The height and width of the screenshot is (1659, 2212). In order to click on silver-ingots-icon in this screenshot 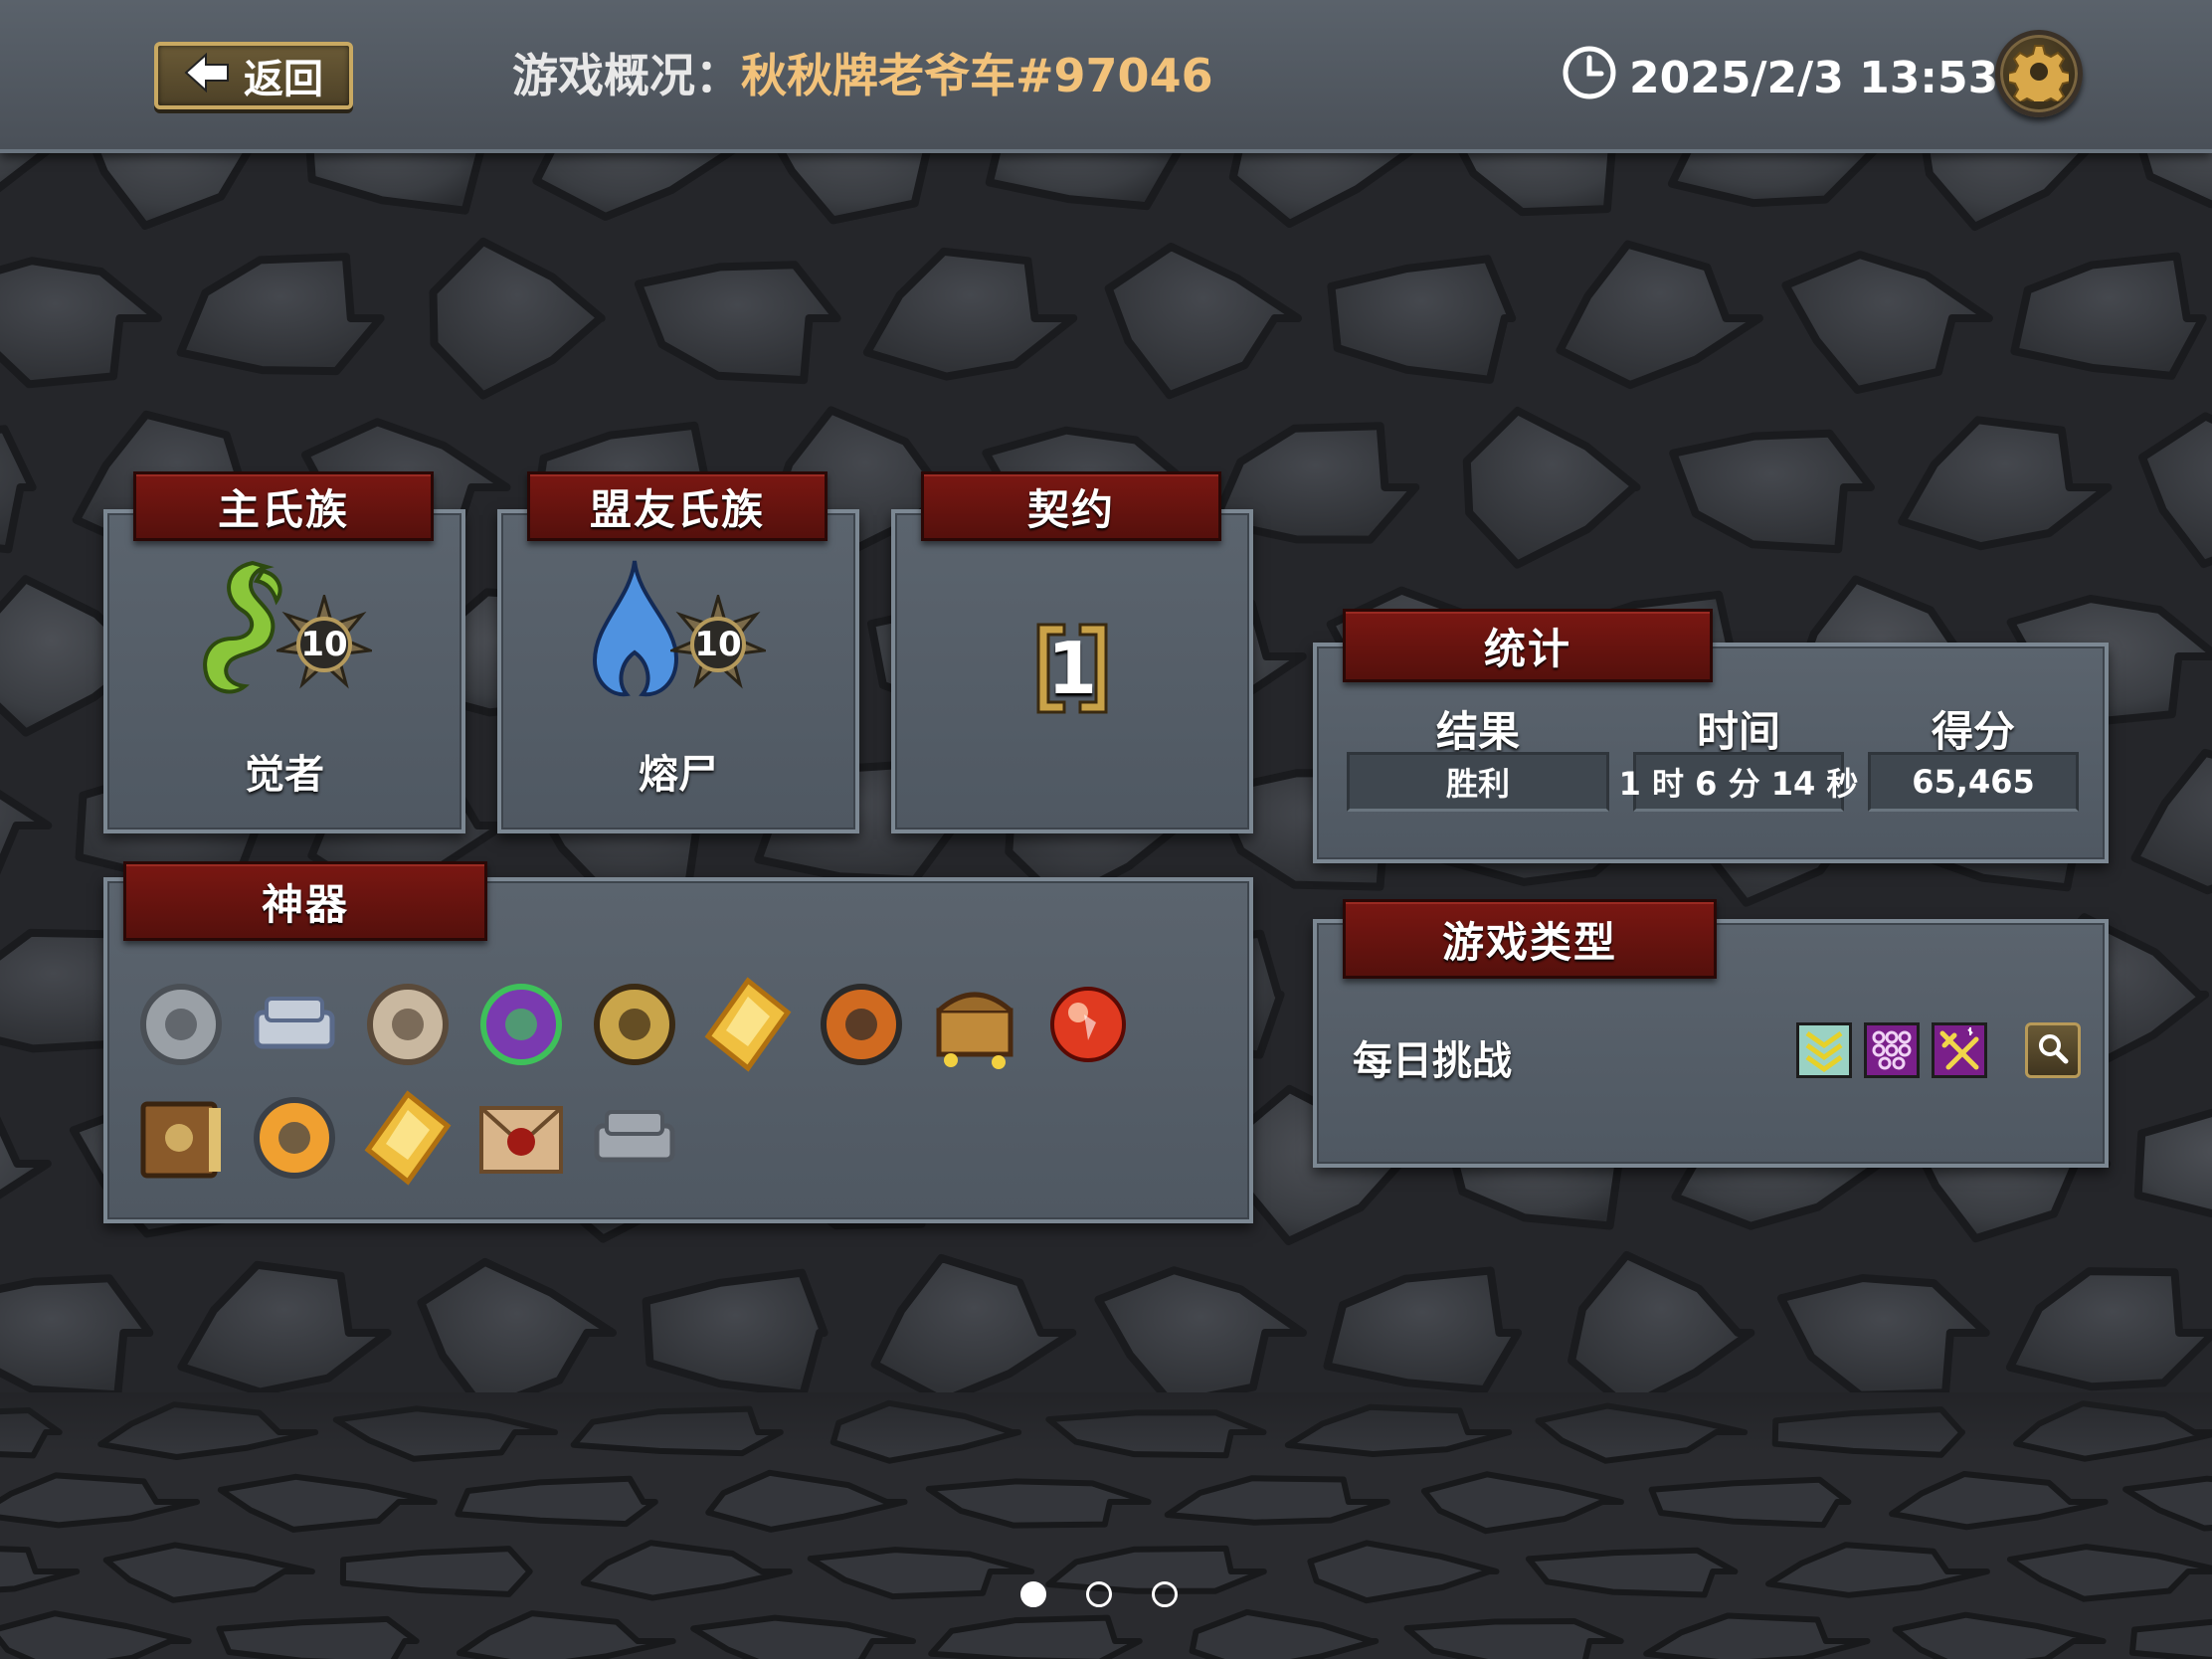, I will do `click(294, 1024)`.